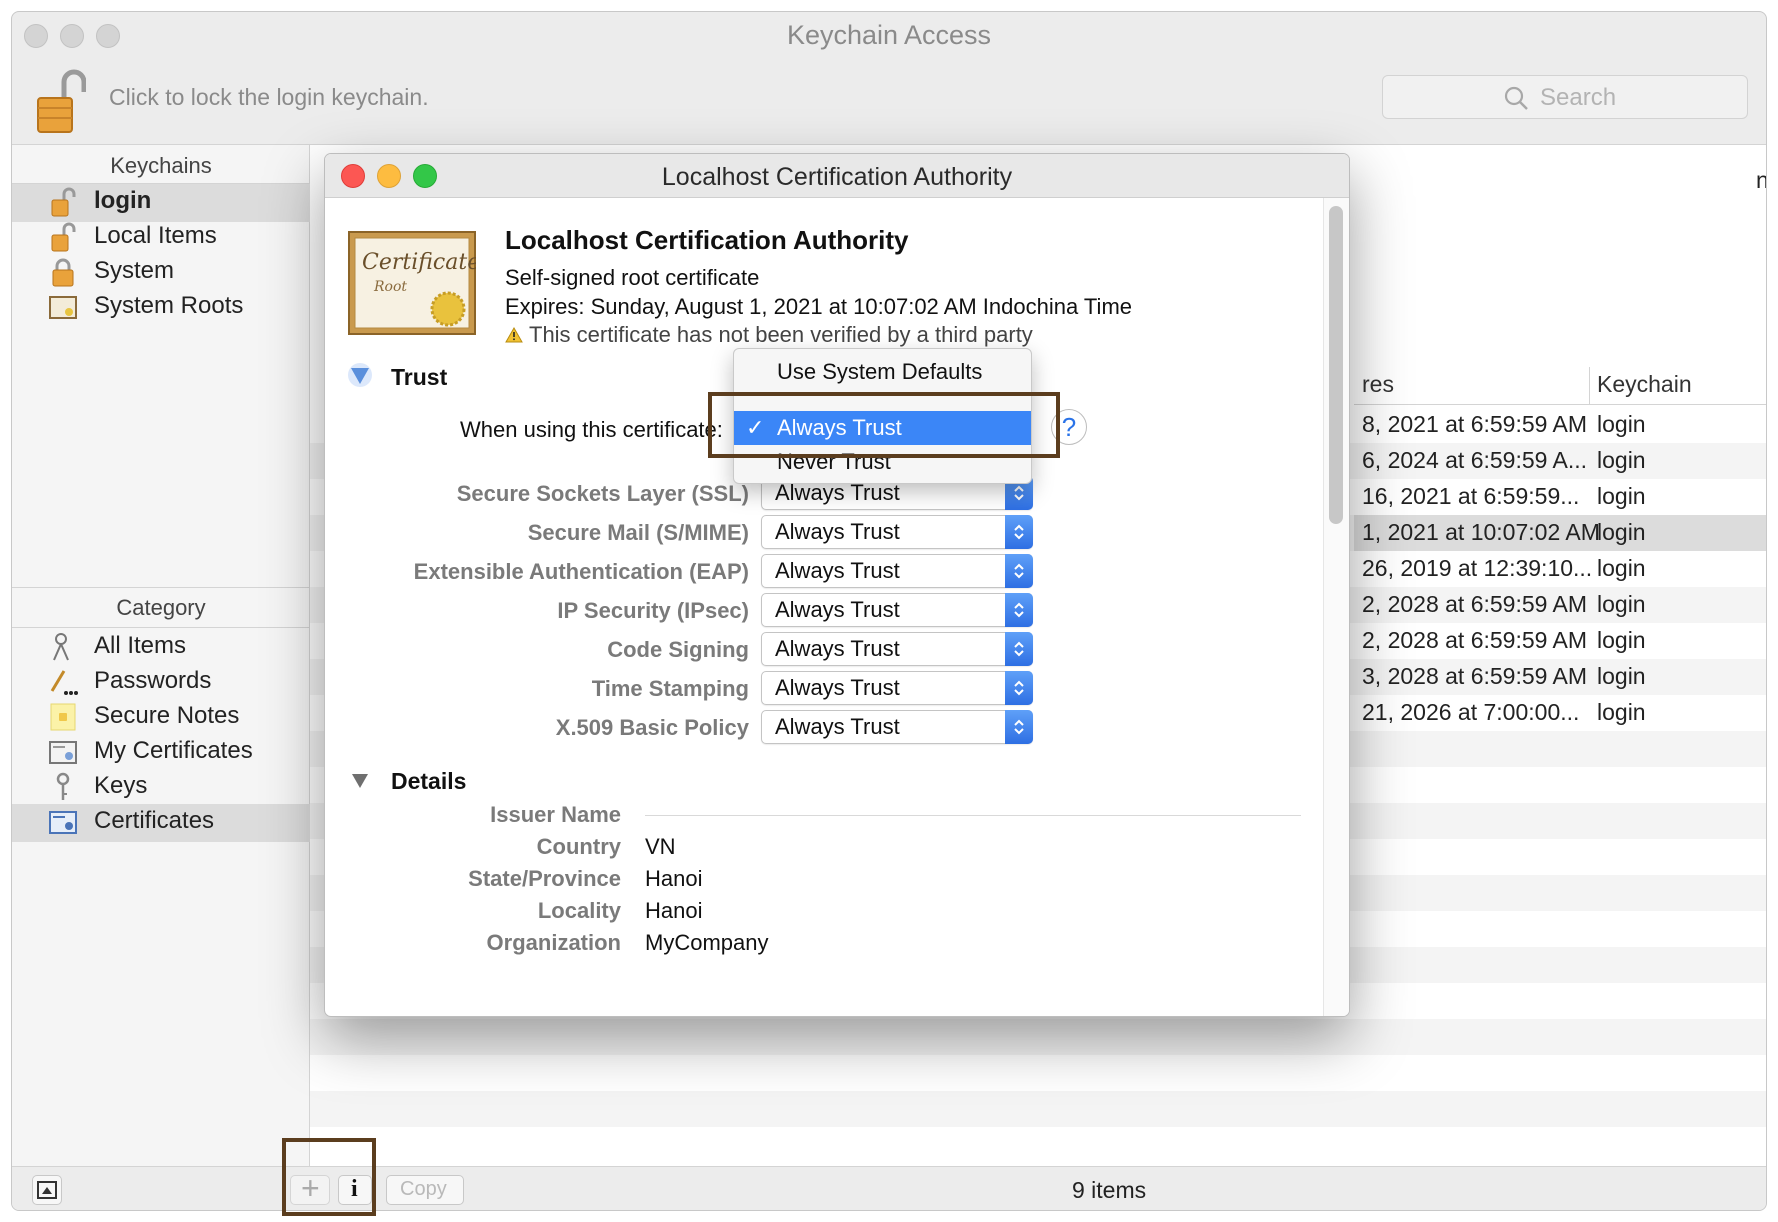 This screenshot has width=1778, height=1222. What do you see at coordinates (360, 375) in the screenshot?
I see `trust-disclosure-triangle-icon` at bounding box center [360, 375].